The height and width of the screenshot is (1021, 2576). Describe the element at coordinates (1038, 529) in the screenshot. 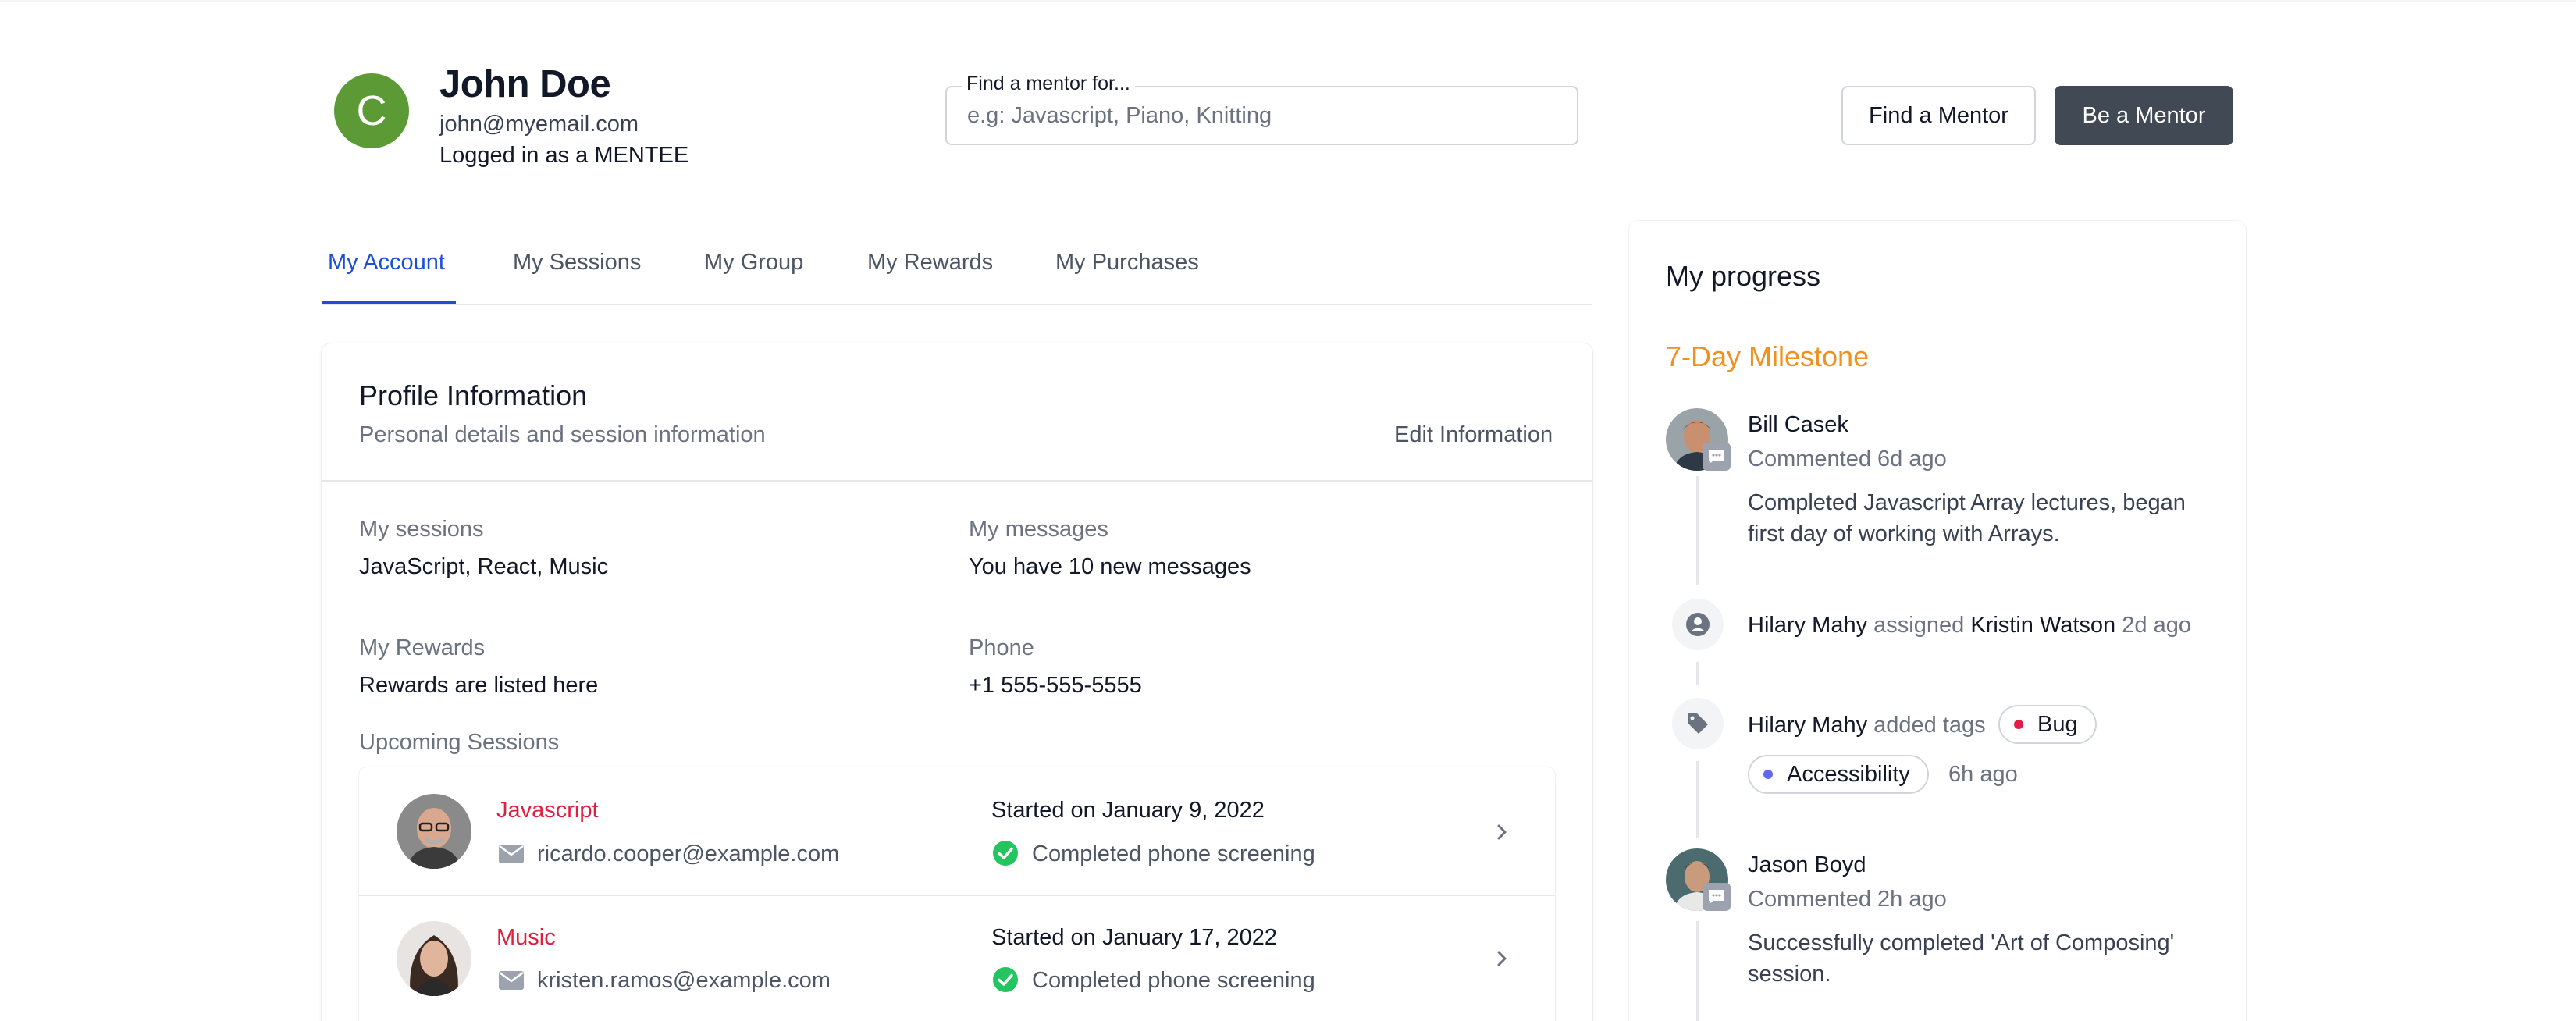

I see `my-messages-label: My messages` at that location.